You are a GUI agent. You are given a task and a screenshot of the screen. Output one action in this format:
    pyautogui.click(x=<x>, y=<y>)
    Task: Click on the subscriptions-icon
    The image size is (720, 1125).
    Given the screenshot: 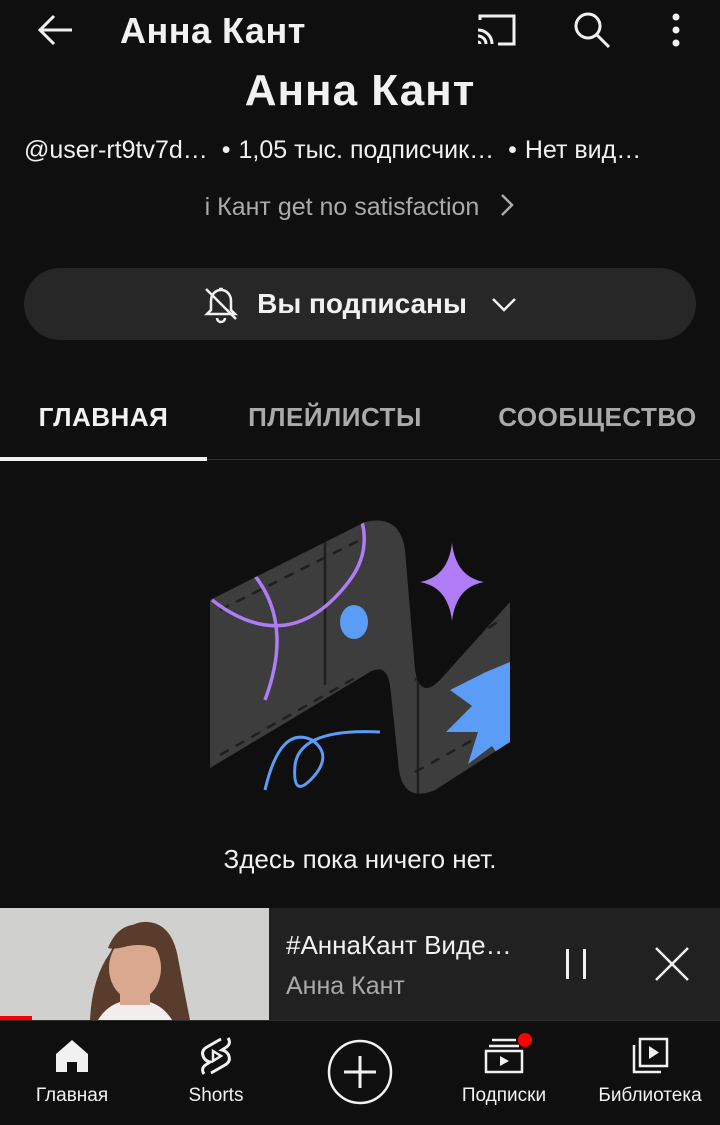 What is the action you would take?
    pyautogui.click(x=506, y=1055)
    